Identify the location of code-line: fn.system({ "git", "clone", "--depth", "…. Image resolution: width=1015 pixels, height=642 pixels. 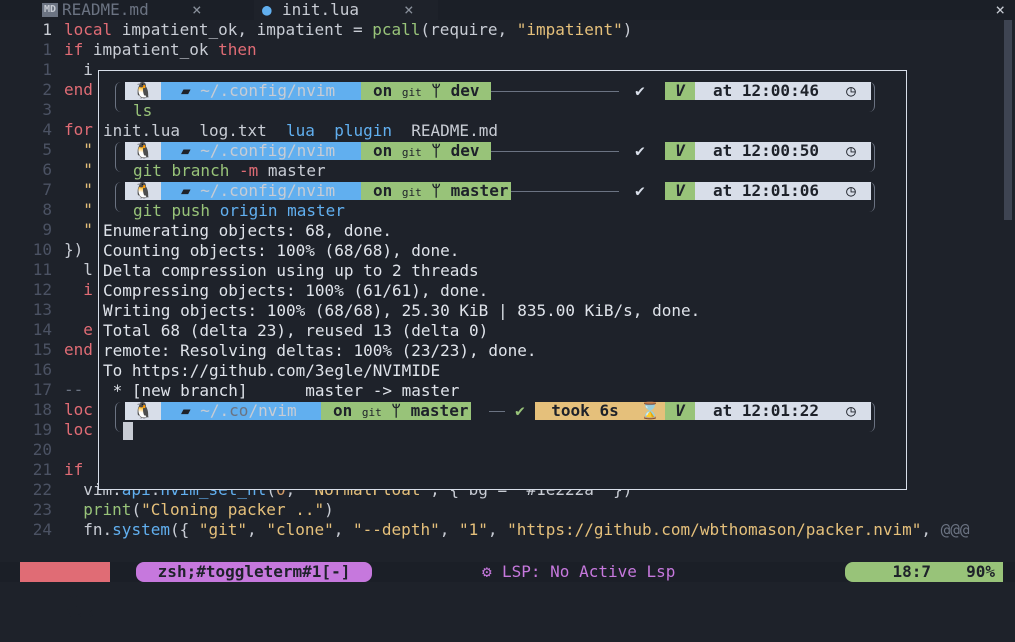
(517, 530).